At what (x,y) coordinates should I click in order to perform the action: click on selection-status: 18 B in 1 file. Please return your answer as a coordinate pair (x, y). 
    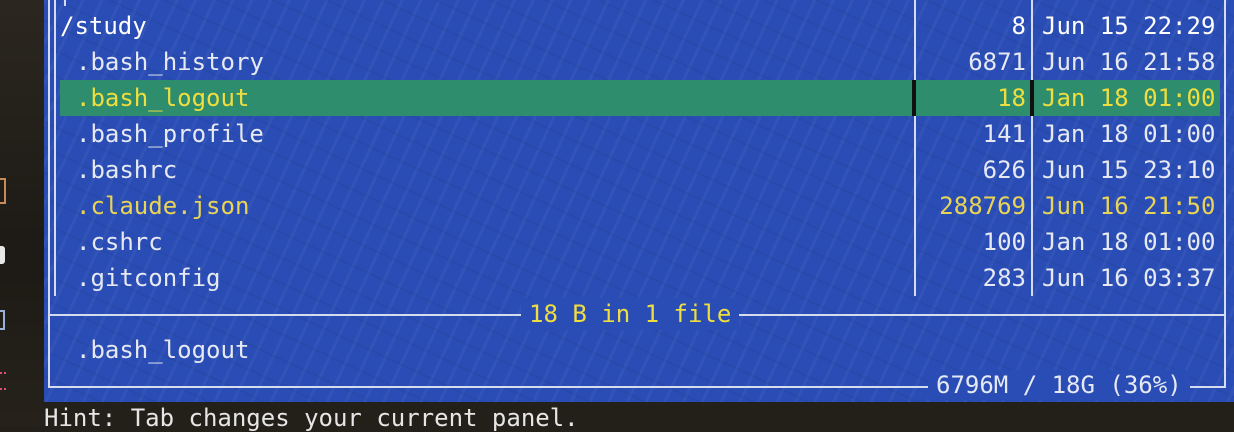
    Looking at the image, I should click on (630, 314).